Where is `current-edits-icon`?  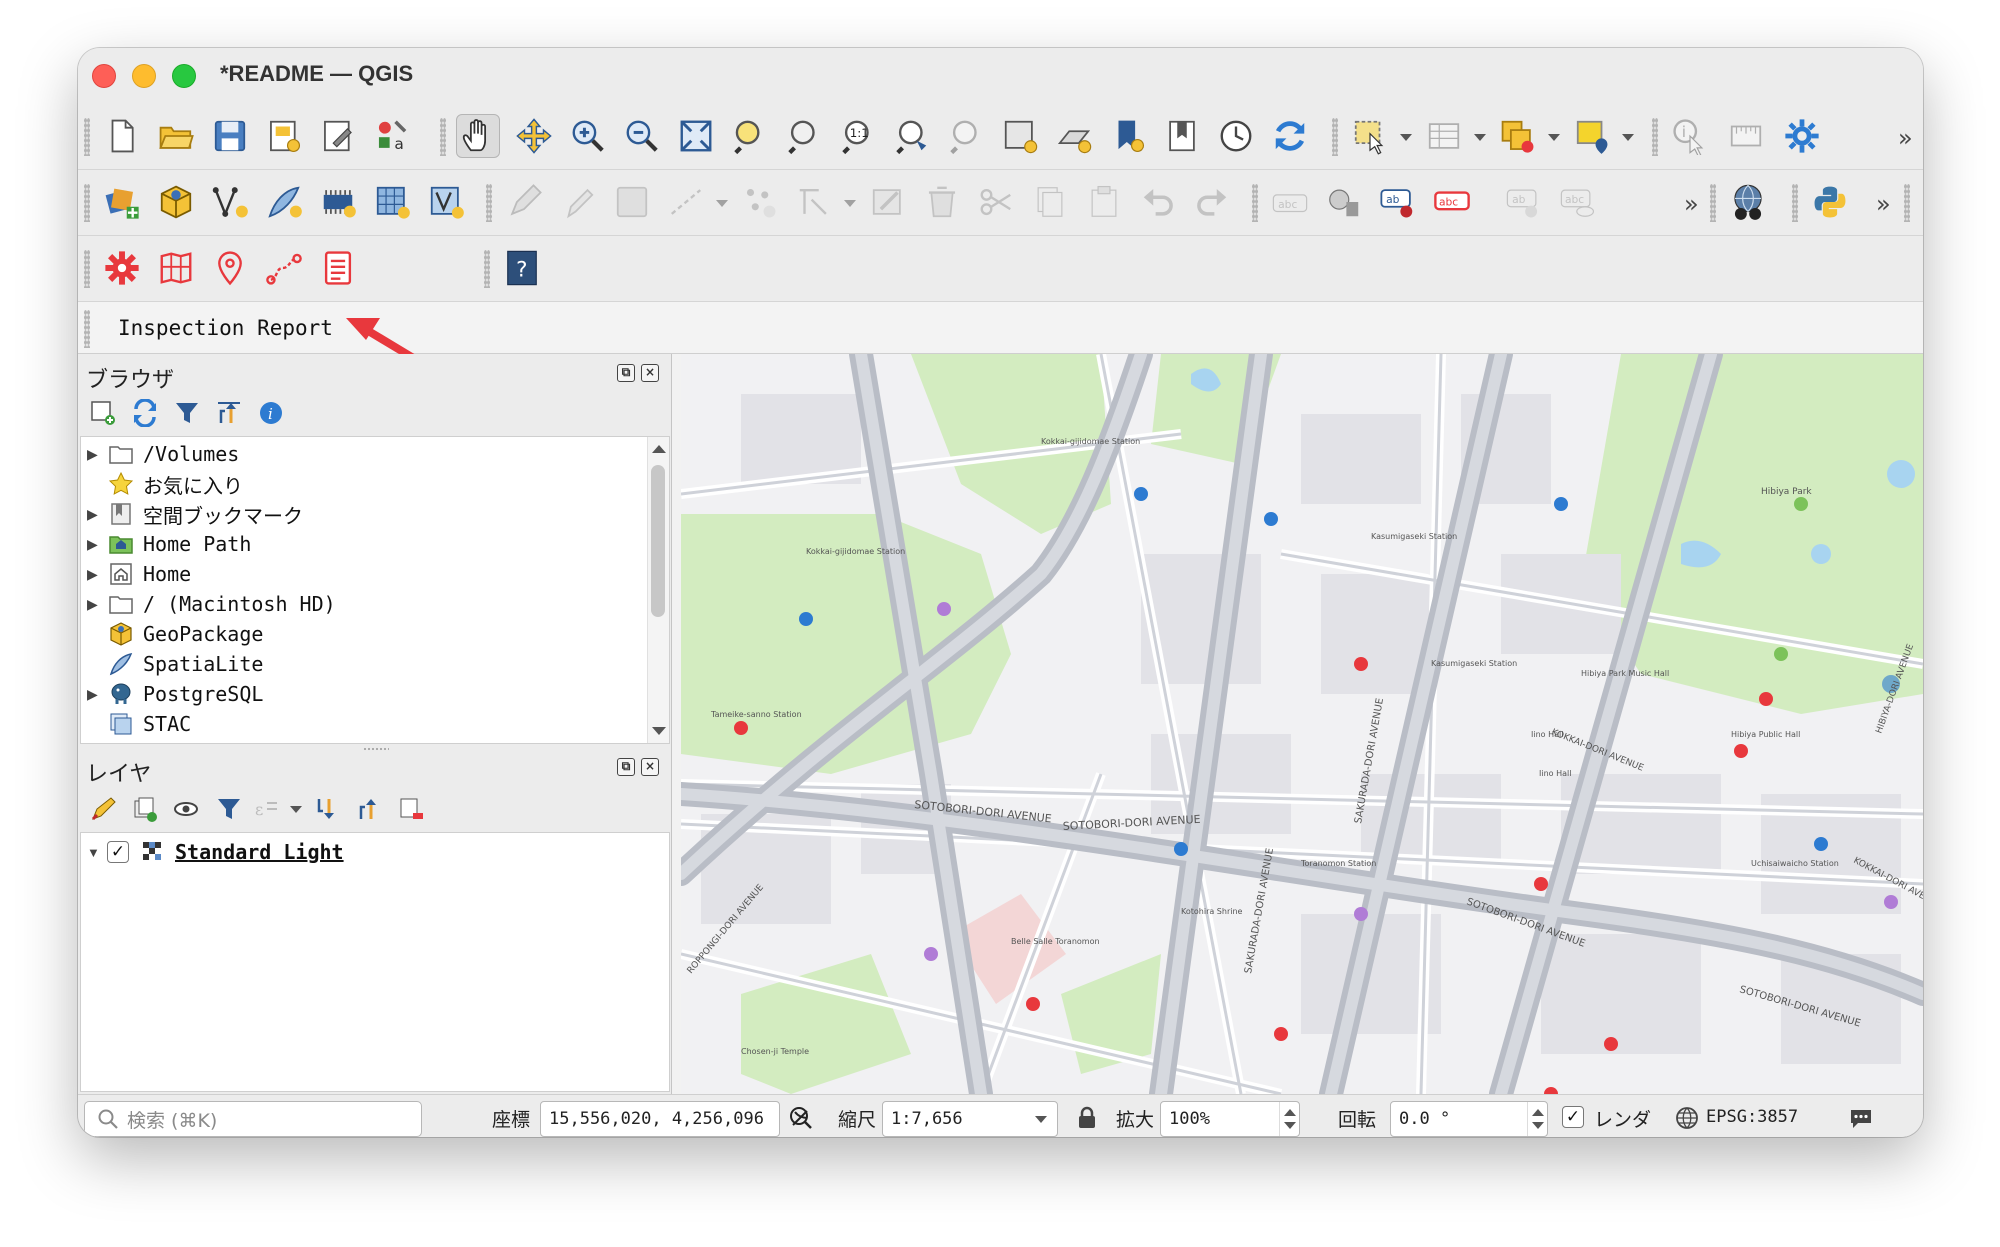 current-edits-icon is located at coordinates (524, 202).